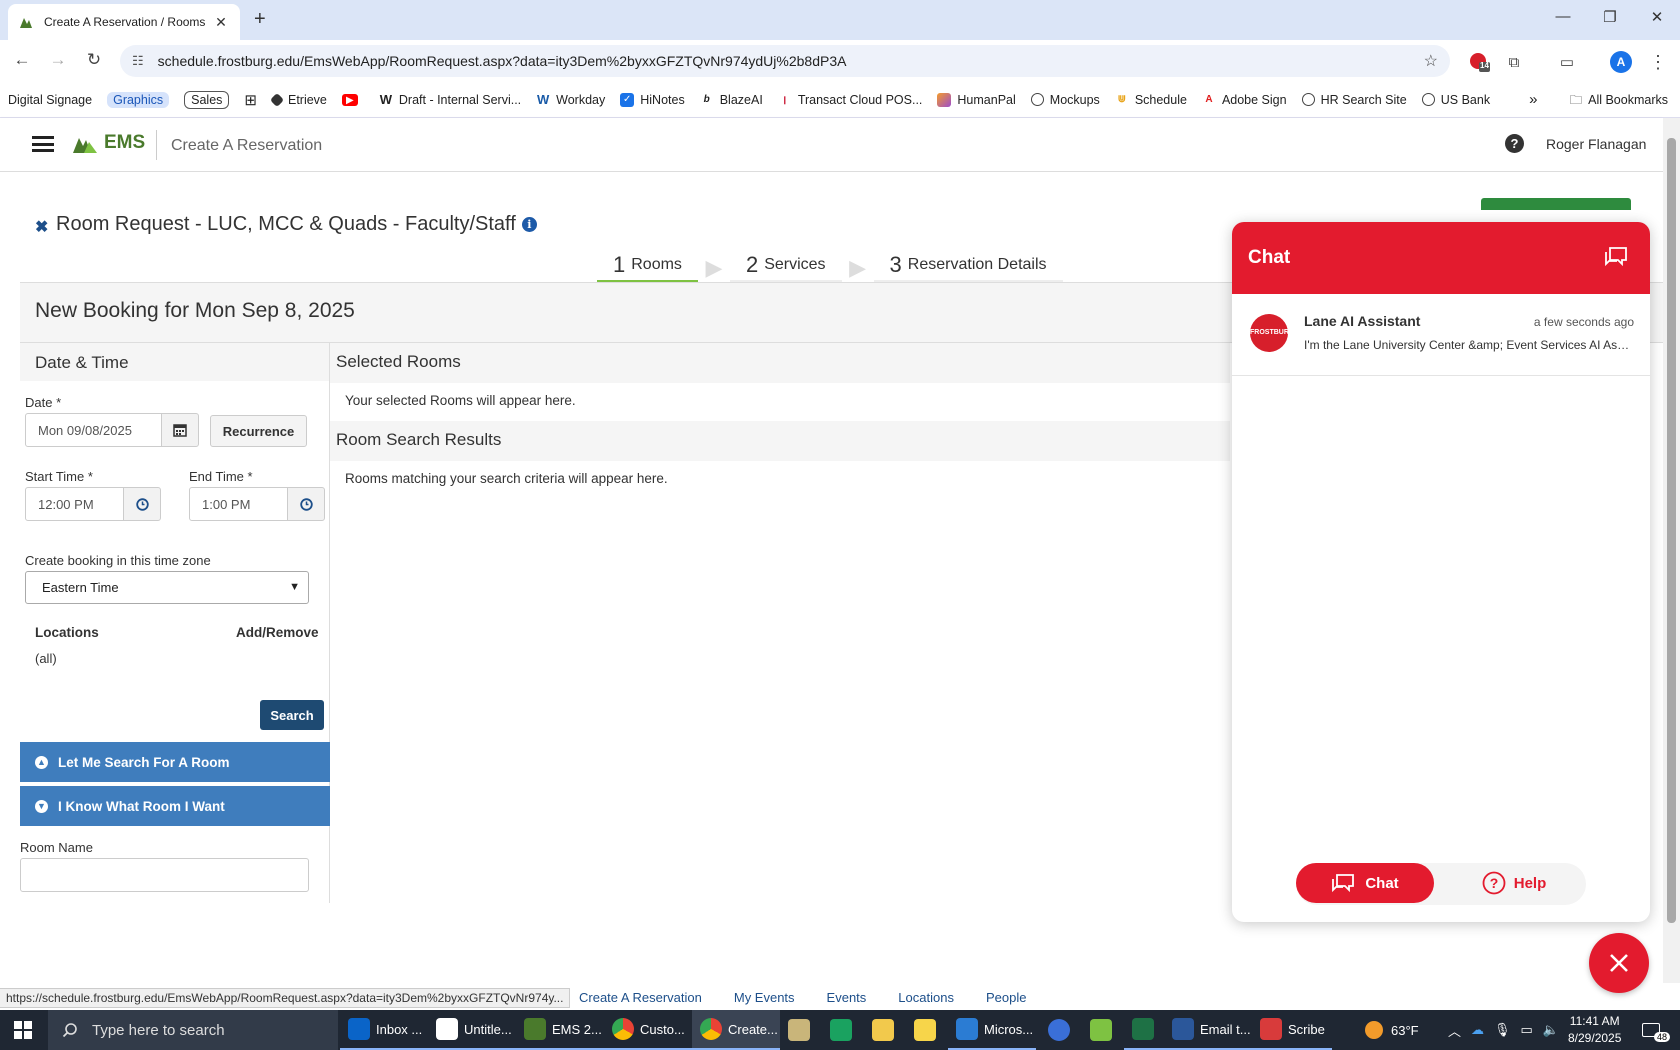 Image resolution: width=1680 pixels, height=1050 pixels. Describe the element at coordinates (1392, 1030) in the screenshot. I see `weather-widget: 63°F` at that location.